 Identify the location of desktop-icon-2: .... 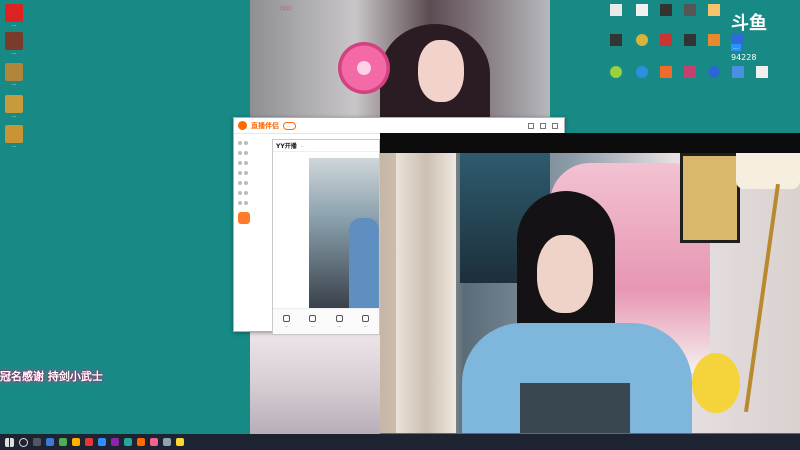
(14, 44).